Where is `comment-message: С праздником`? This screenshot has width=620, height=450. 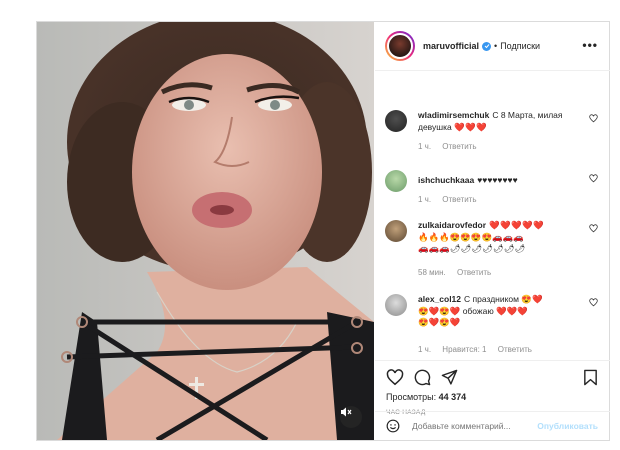
comment-message: С праздником is located at coordinates (491, 299).